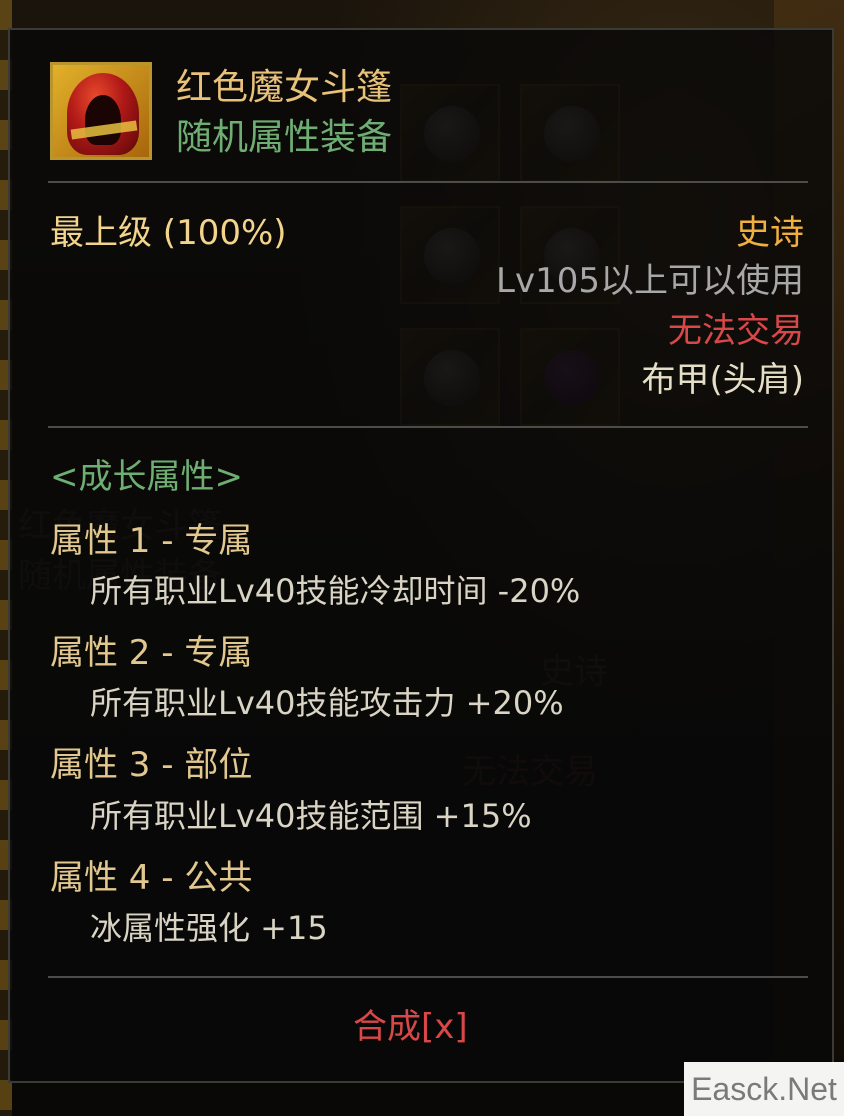 The image size is (844, 1116). What do you see at coordinates (335, 591) in the screenshot?
I see `attribute-description: 所有职业Lv40技能冷却时间 -20%` at bounding box center [335, 591].